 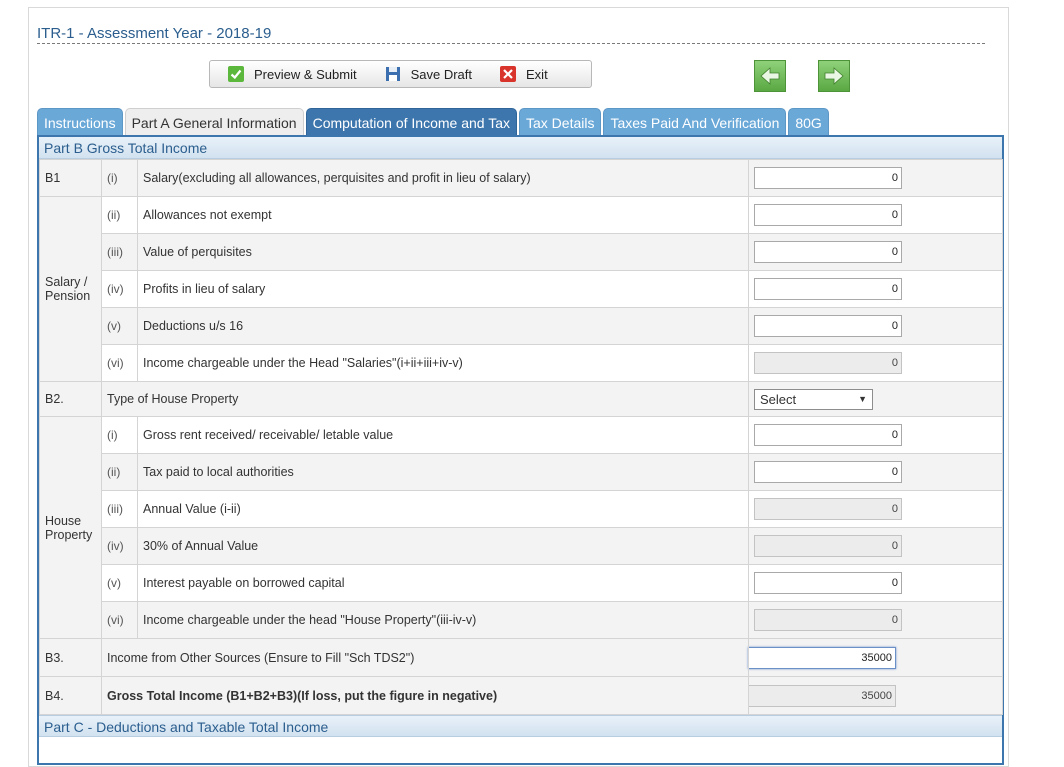 I want to click on house-property-type-label: Type of House Property, so click(x=425, y=399).